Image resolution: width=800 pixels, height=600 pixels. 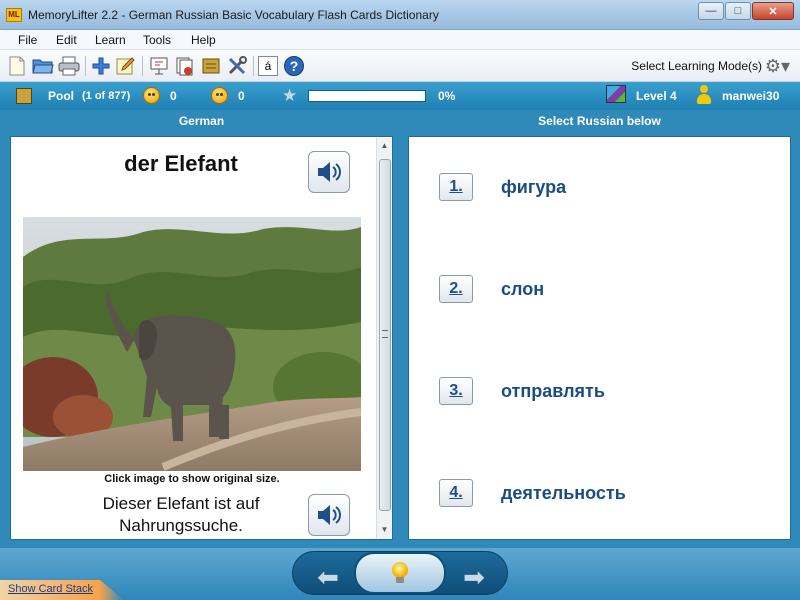 What do you see at coordinates (533, 187) in the screenshot?
I see `answer-text: фигура` at bounding box center [533, 187].